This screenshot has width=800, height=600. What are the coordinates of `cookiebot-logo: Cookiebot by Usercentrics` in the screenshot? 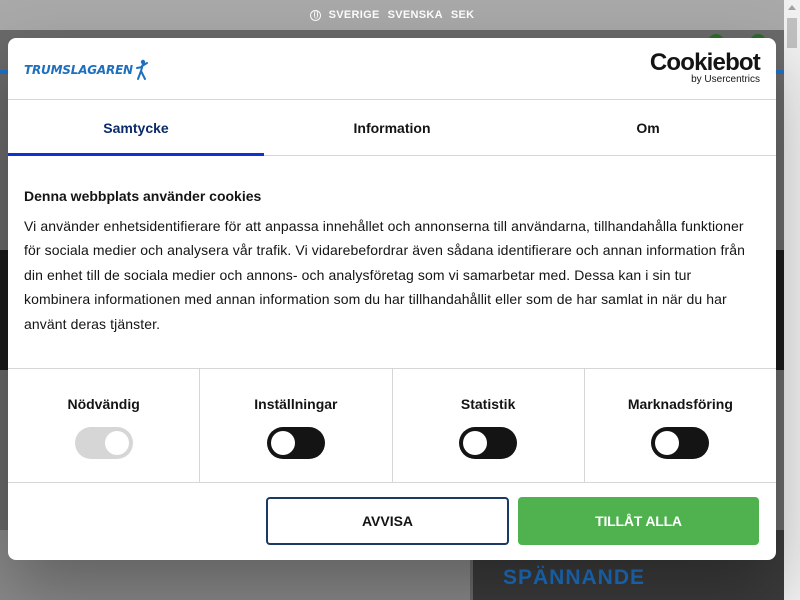 It's located at (705, 67).